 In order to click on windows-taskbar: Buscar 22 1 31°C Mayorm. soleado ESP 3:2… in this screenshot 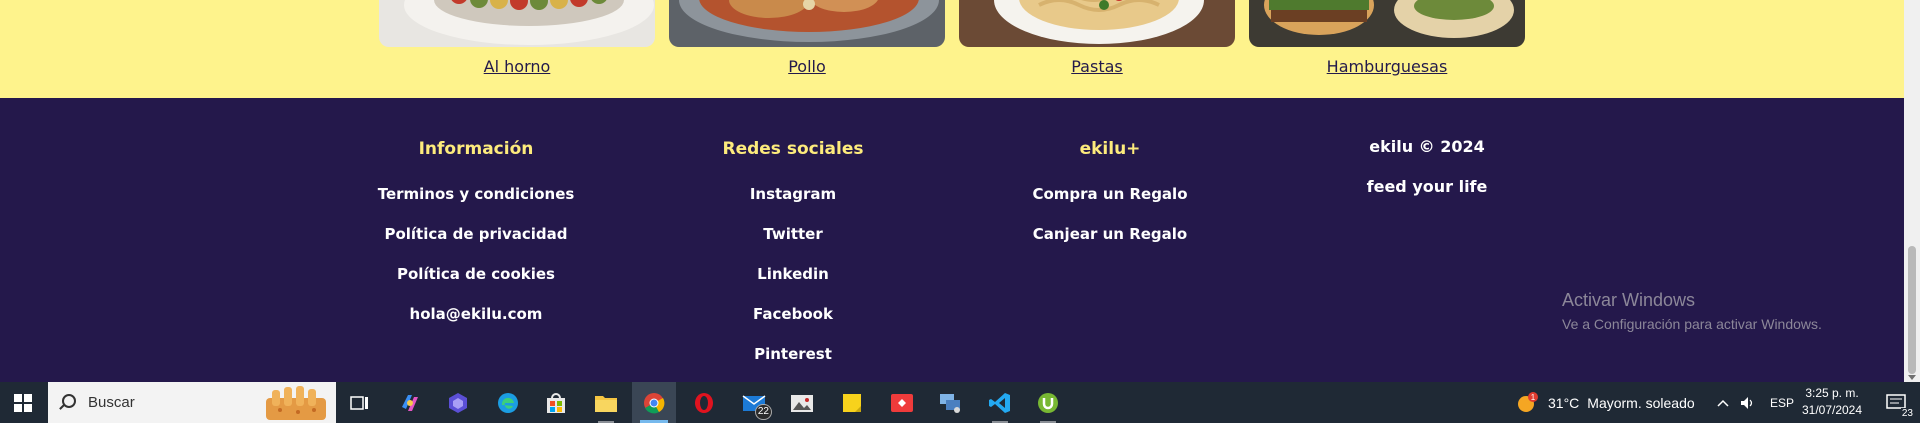, I will do `click(960, 402)`.